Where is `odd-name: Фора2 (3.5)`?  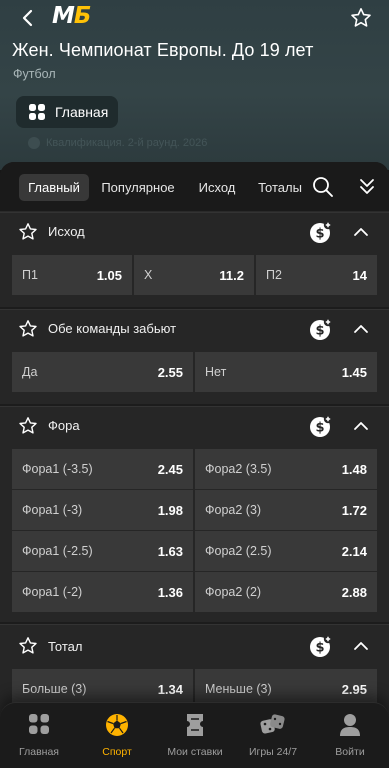
odd-name: Фора2 (3.5) is located at coordinates (238, 469).